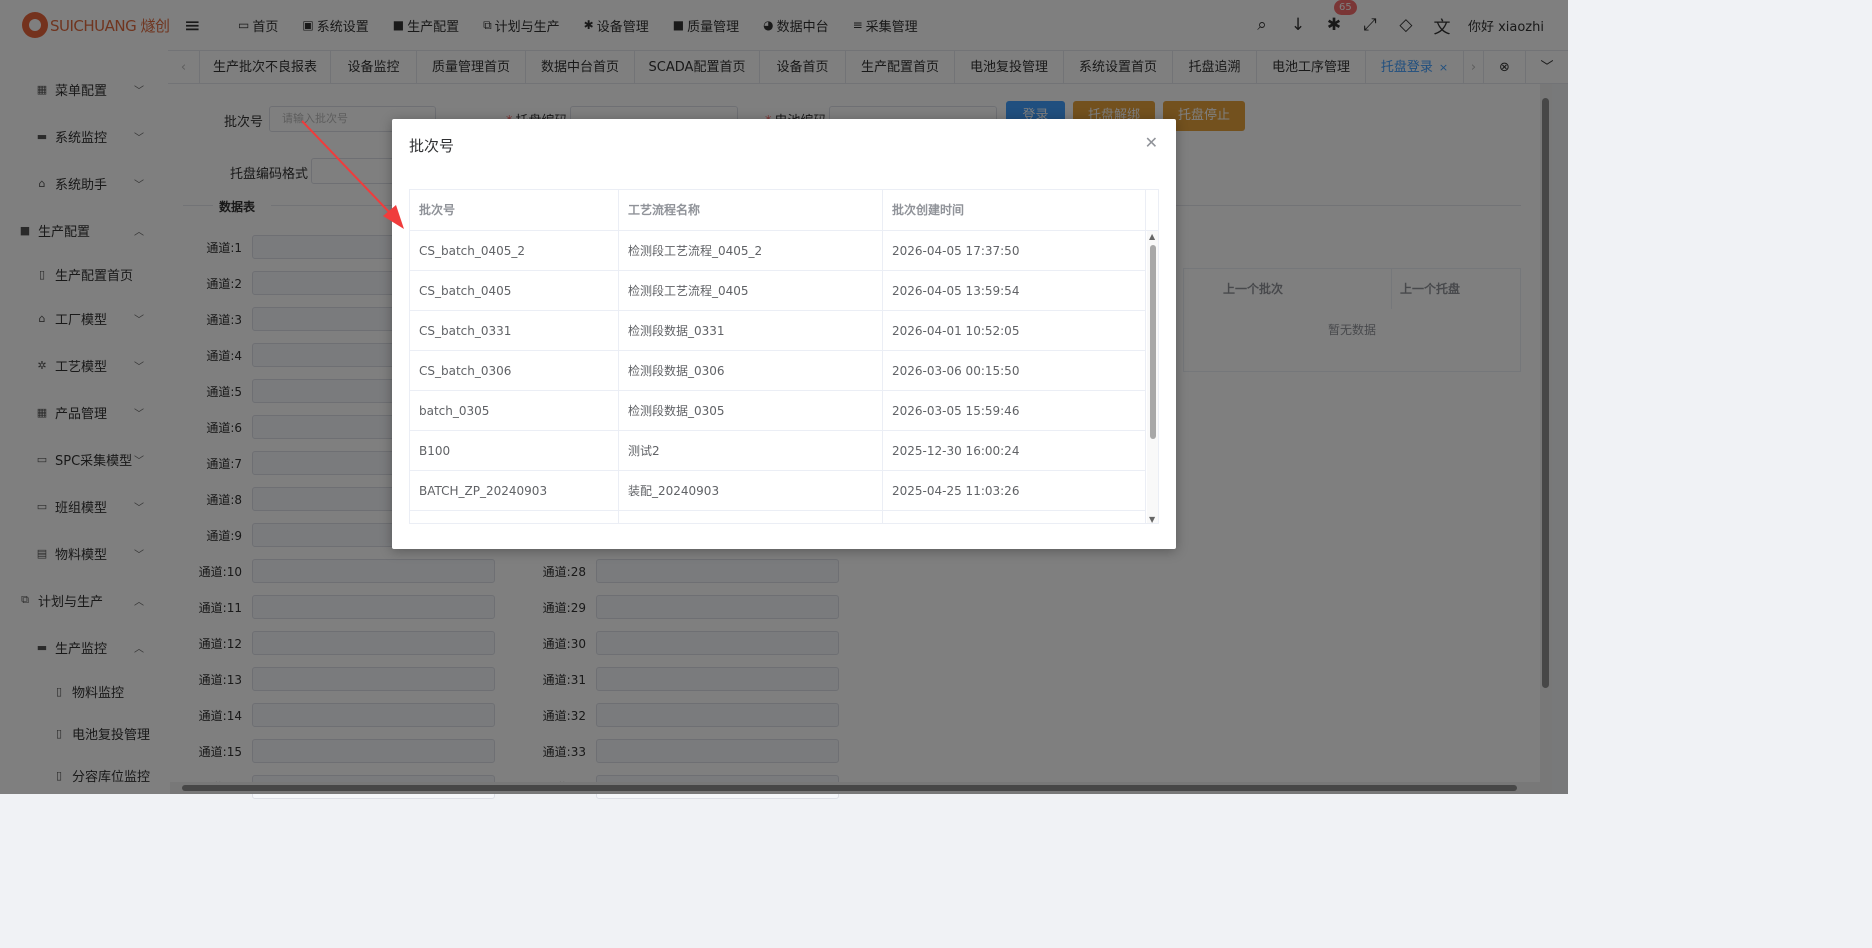 The width and height of the screenshot is (1872, 948). Describe the element at coordinates (1153, 342) in the screenshot. I see `scrollbar-thumb` at that location.